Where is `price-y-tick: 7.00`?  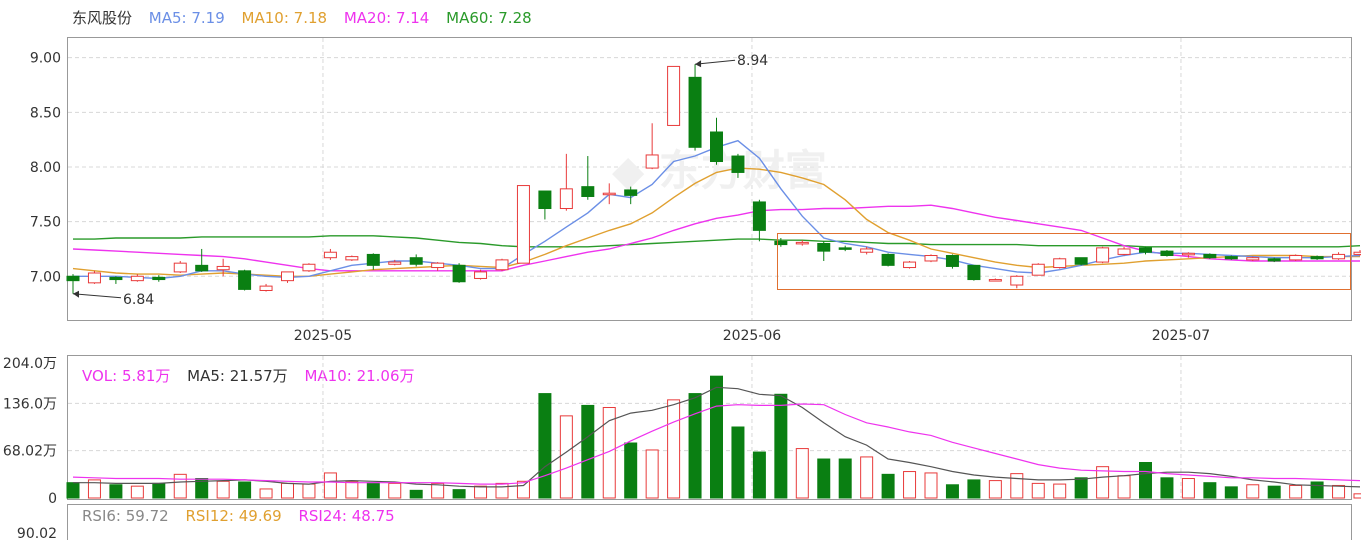
price-y-tick: 7.00 is located at coordinates (45, 277).